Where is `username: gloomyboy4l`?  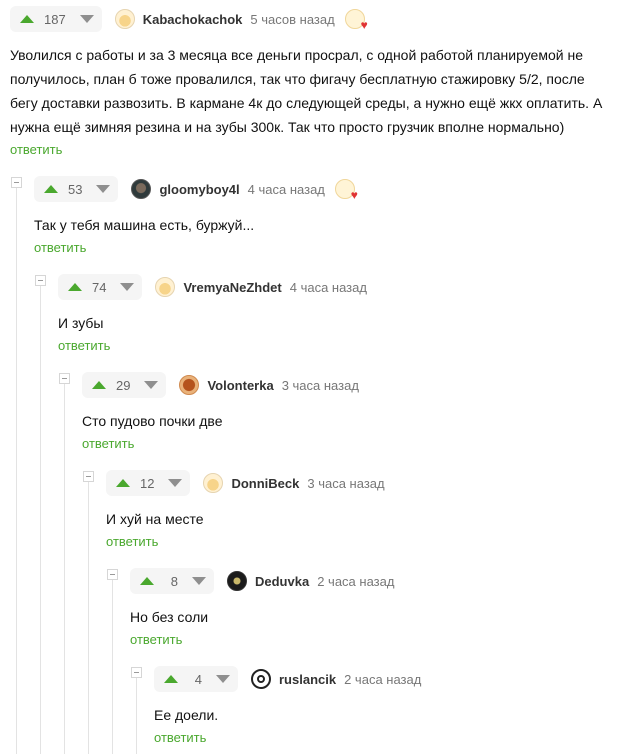
username: gloomyboy4l is located at coordinates (199, 189).